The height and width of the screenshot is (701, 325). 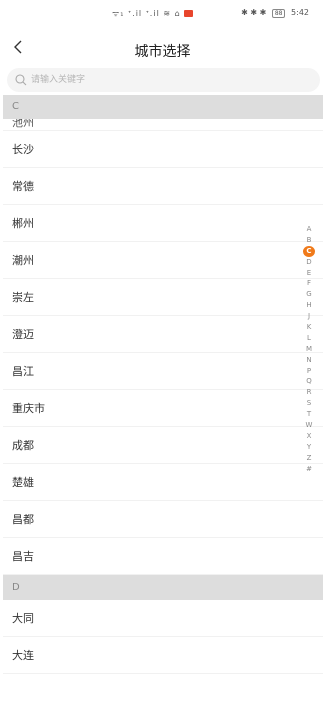 I want to click on index-letter-w: W, so click(x=309, y=425).